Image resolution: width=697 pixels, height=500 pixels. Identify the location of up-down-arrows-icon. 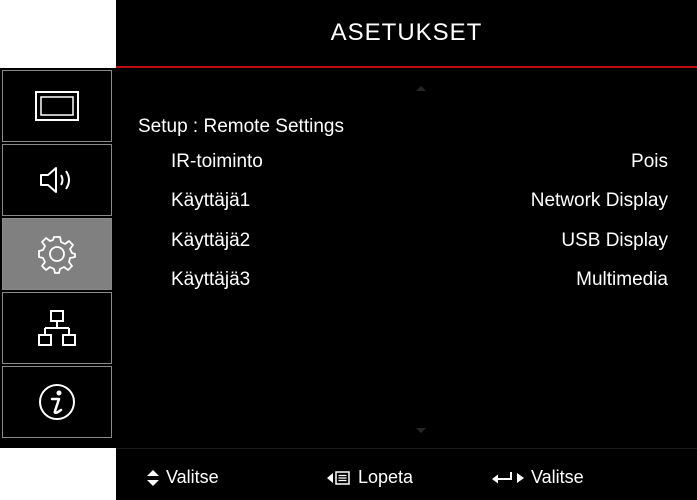
(153, 478).